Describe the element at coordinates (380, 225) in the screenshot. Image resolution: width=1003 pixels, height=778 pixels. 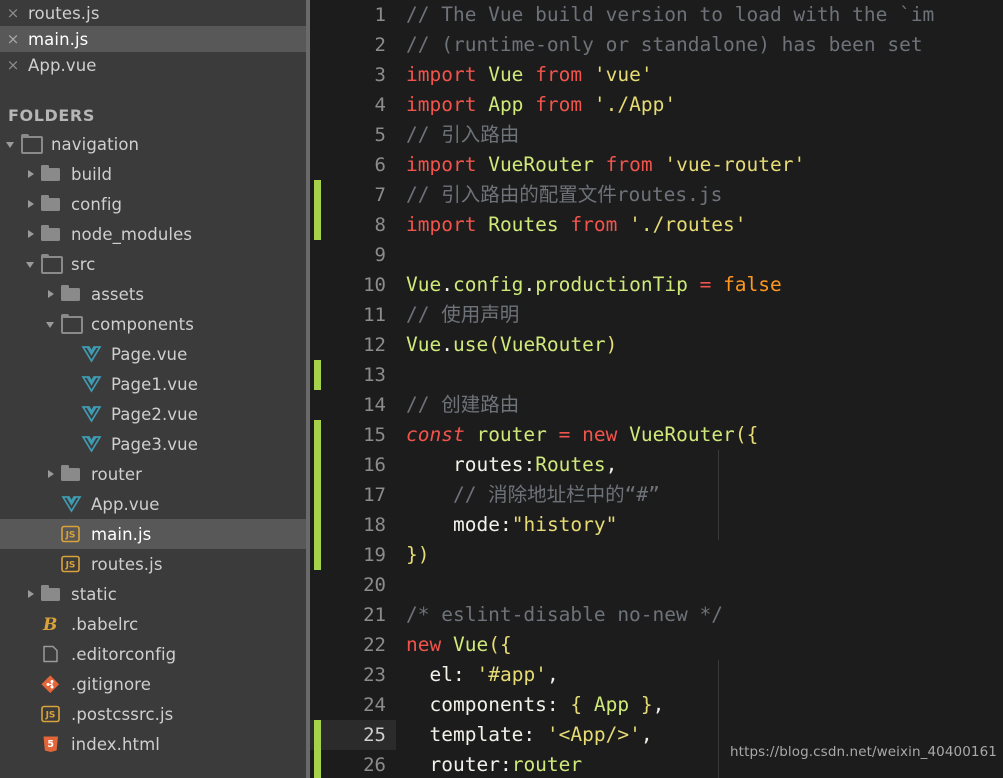
I see `line-number: 8` at that location.